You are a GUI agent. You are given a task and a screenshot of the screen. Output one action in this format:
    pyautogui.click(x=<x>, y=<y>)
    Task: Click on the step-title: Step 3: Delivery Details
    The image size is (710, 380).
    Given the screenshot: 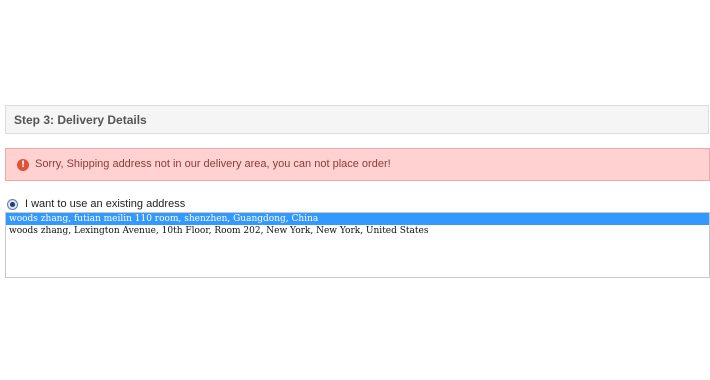 What is the action you would take?
    pyautogui.click(x=80, y=120)
    